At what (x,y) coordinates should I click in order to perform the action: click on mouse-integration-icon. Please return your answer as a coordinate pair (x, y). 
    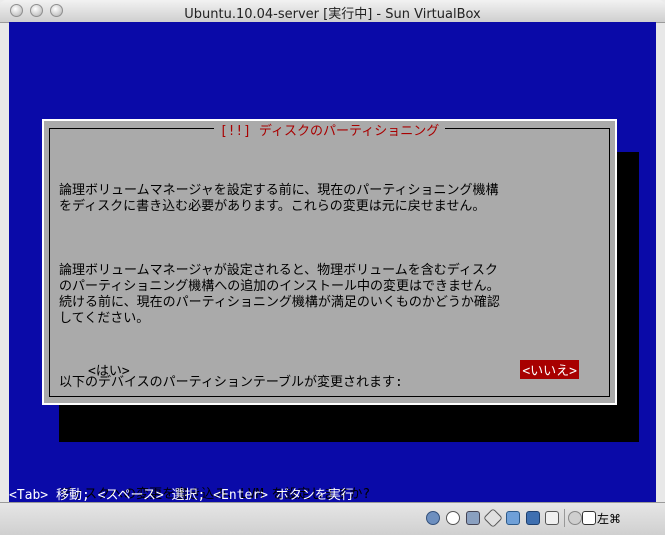
    Looking at the image, I should click on (552, 518).